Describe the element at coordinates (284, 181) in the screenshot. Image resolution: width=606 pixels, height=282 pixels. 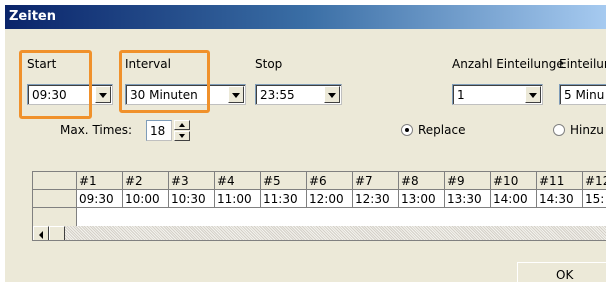
I see `grid-header-cell: #5` at that location.